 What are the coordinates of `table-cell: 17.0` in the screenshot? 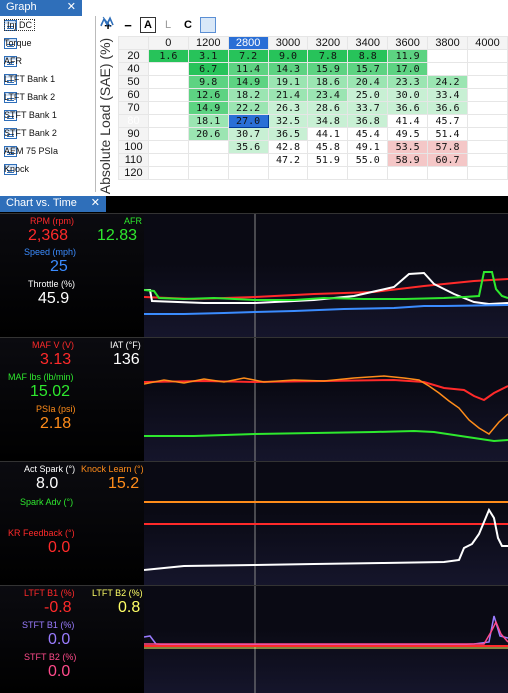 It's located at (408, 69).